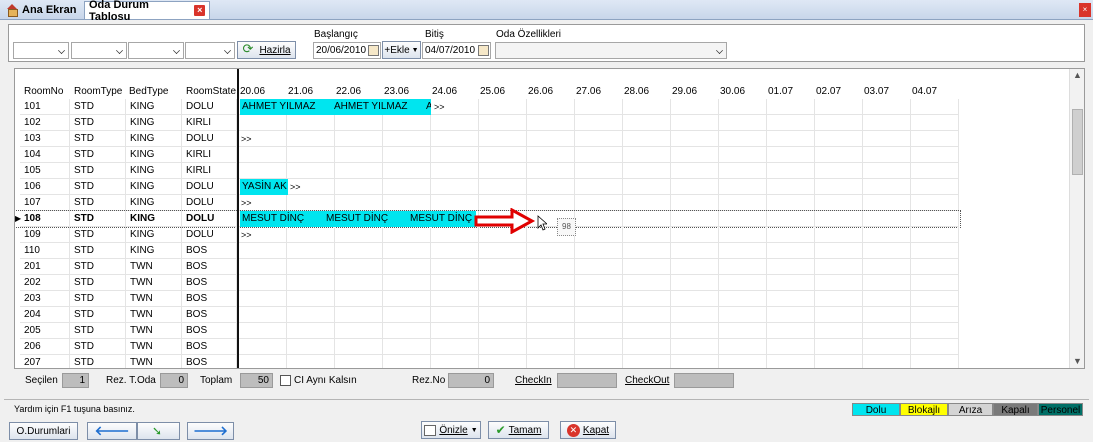 The width and height of the screenshot is (1093, 442). What do you see at coordinates (487, 251) in the screenshot?
I see `table-row: 110 STD KING BOS` at bounding box center [487, 251].